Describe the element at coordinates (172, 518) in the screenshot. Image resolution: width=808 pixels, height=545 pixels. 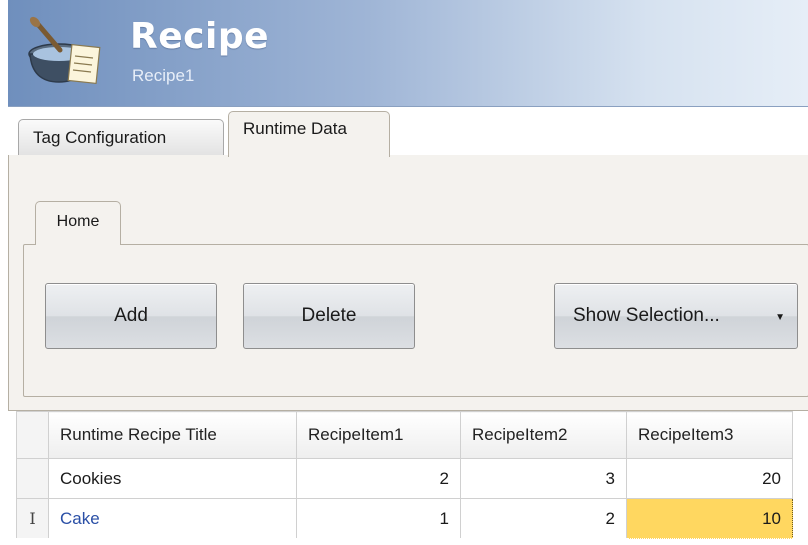
I see `table-cell: Cake` at that location.